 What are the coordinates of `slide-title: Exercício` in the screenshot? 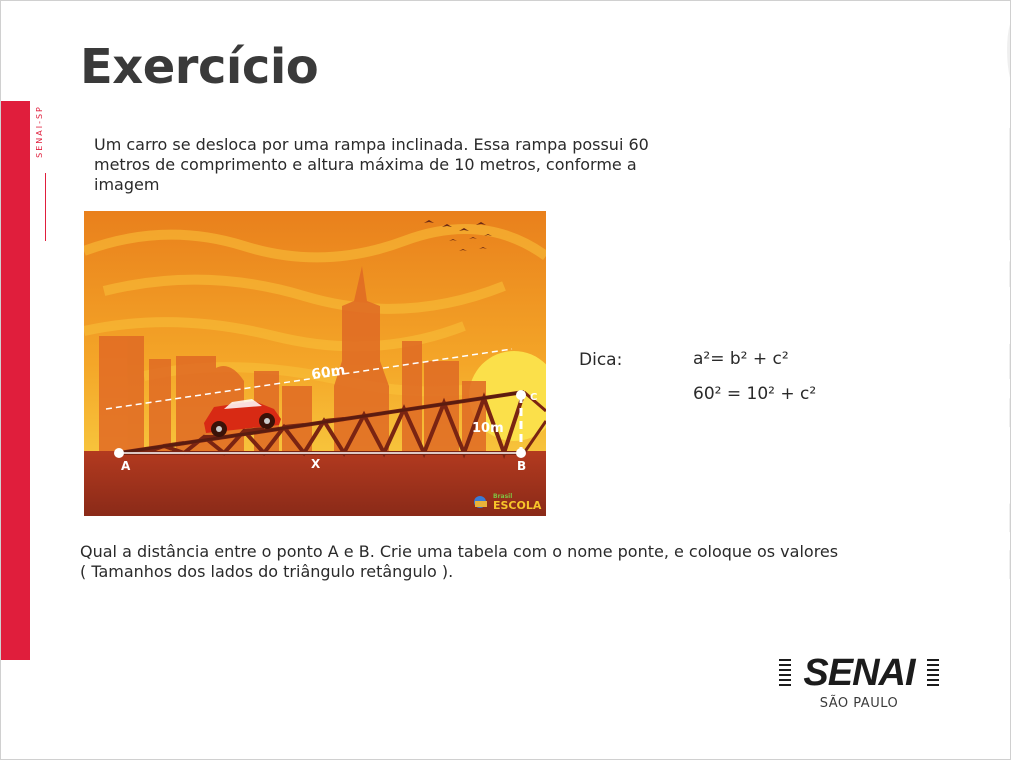 It's located at (199, 67).